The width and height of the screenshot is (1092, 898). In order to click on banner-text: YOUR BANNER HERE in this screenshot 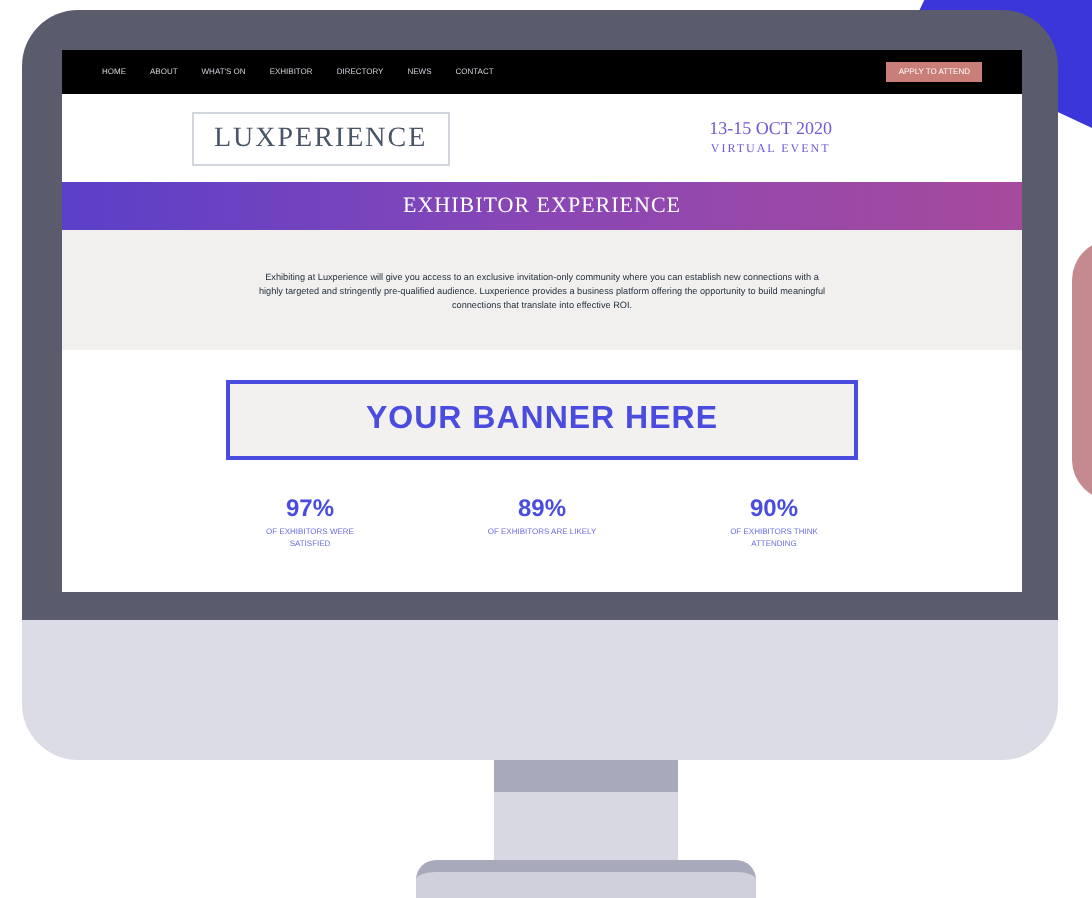, I will do `click(541, 420)`.